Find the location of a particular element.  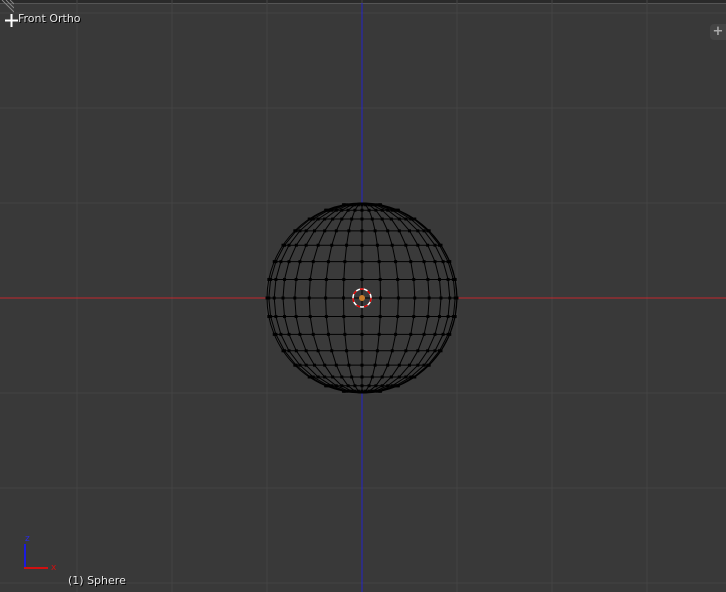

crosshair-icon is located at coordinates (11, 20).